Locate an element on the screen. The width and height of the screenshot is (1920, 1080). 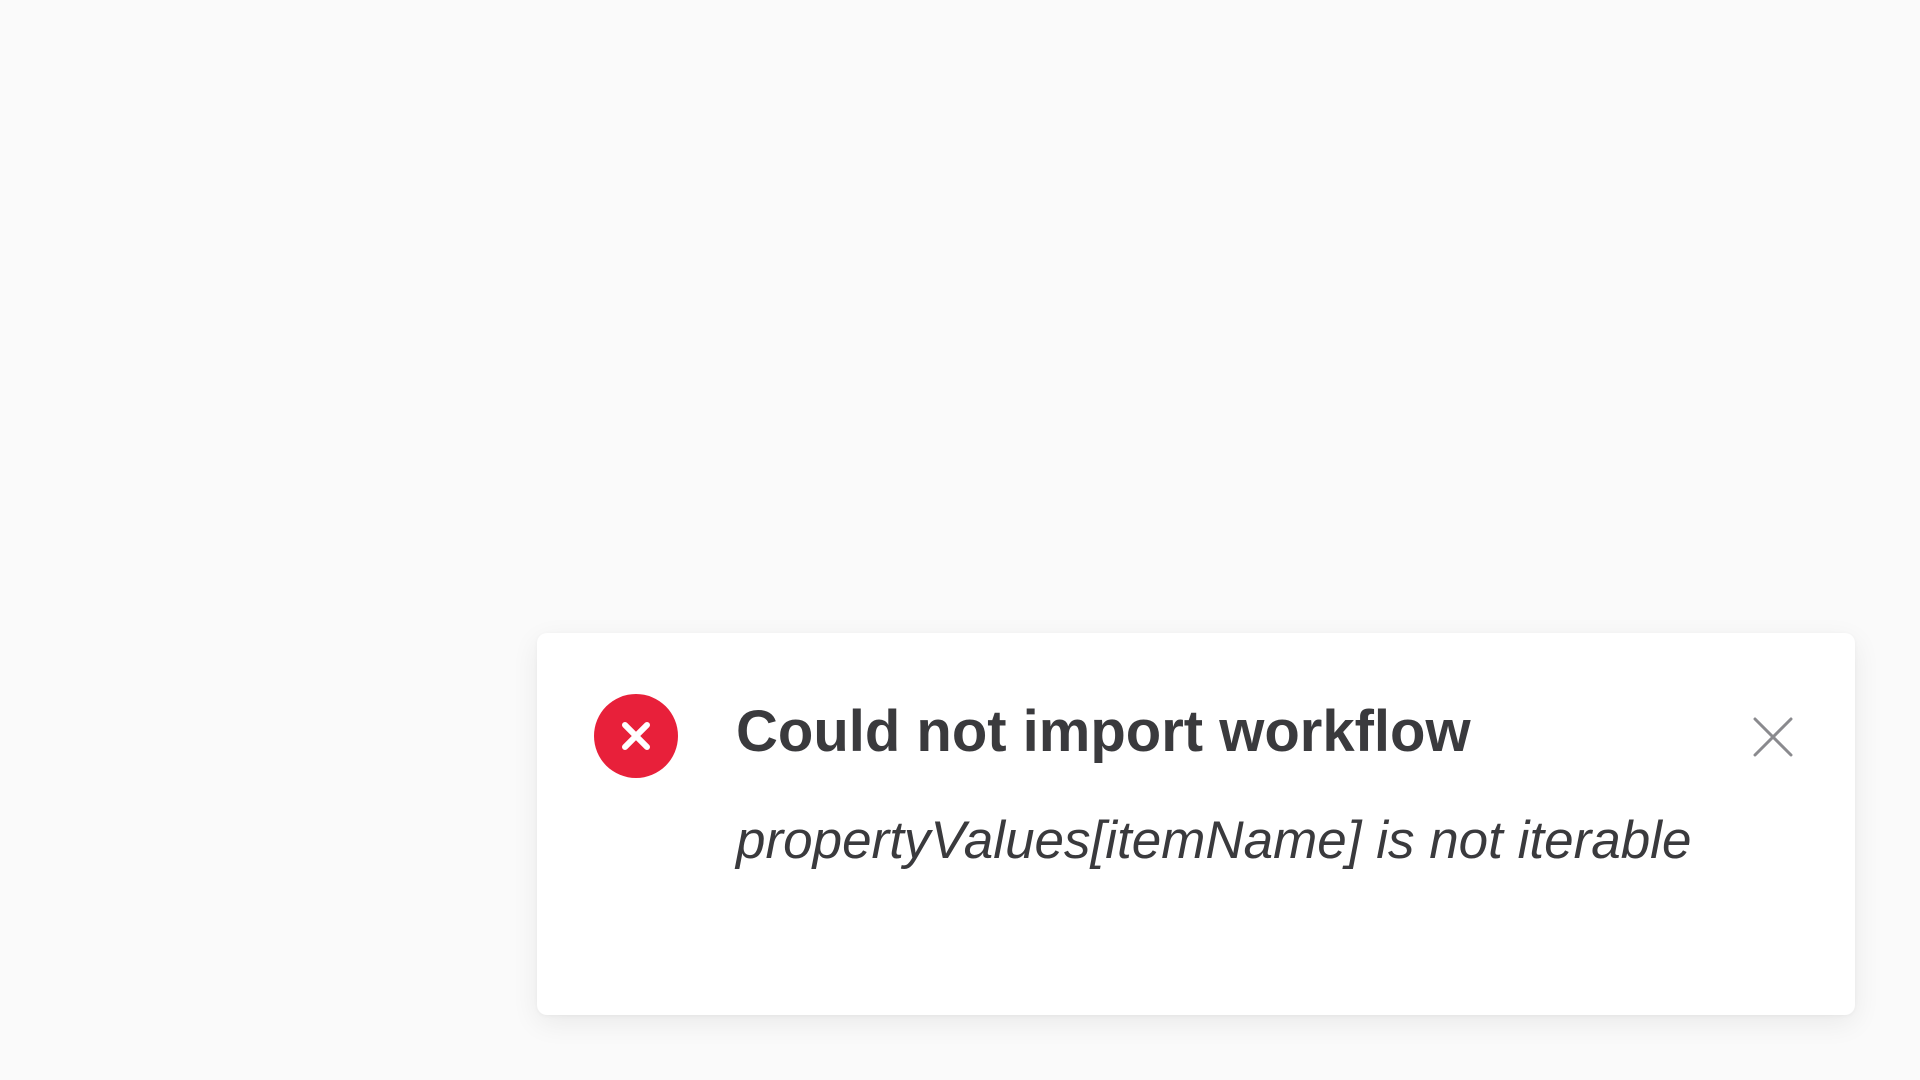
notification-message: propertyValues[itemName] is not iterable is located at coordinates (1214, 840).